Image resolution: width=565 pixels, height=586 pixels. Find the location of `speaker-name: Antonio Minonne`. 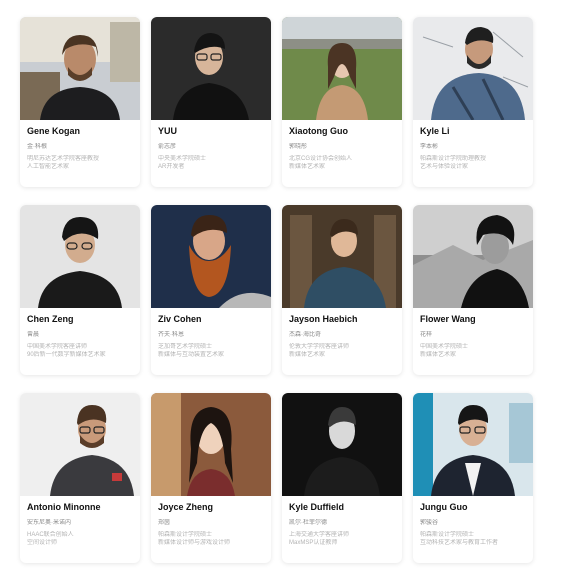

speaker-name: Antonio Minonne is located at coordinates (64, 507).